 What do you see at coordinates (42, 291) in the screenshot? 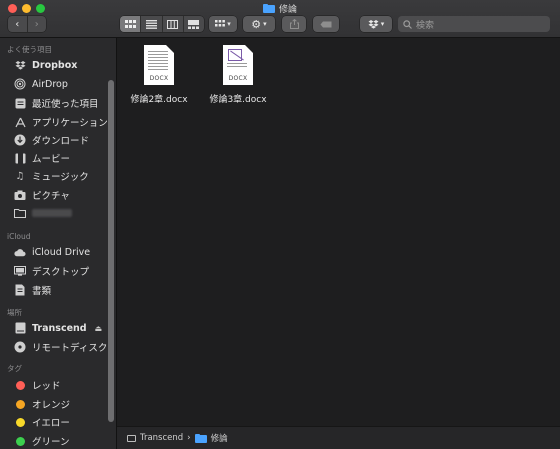
I see `sidebar-item-label: 書類` at bounding box center [42, 291].